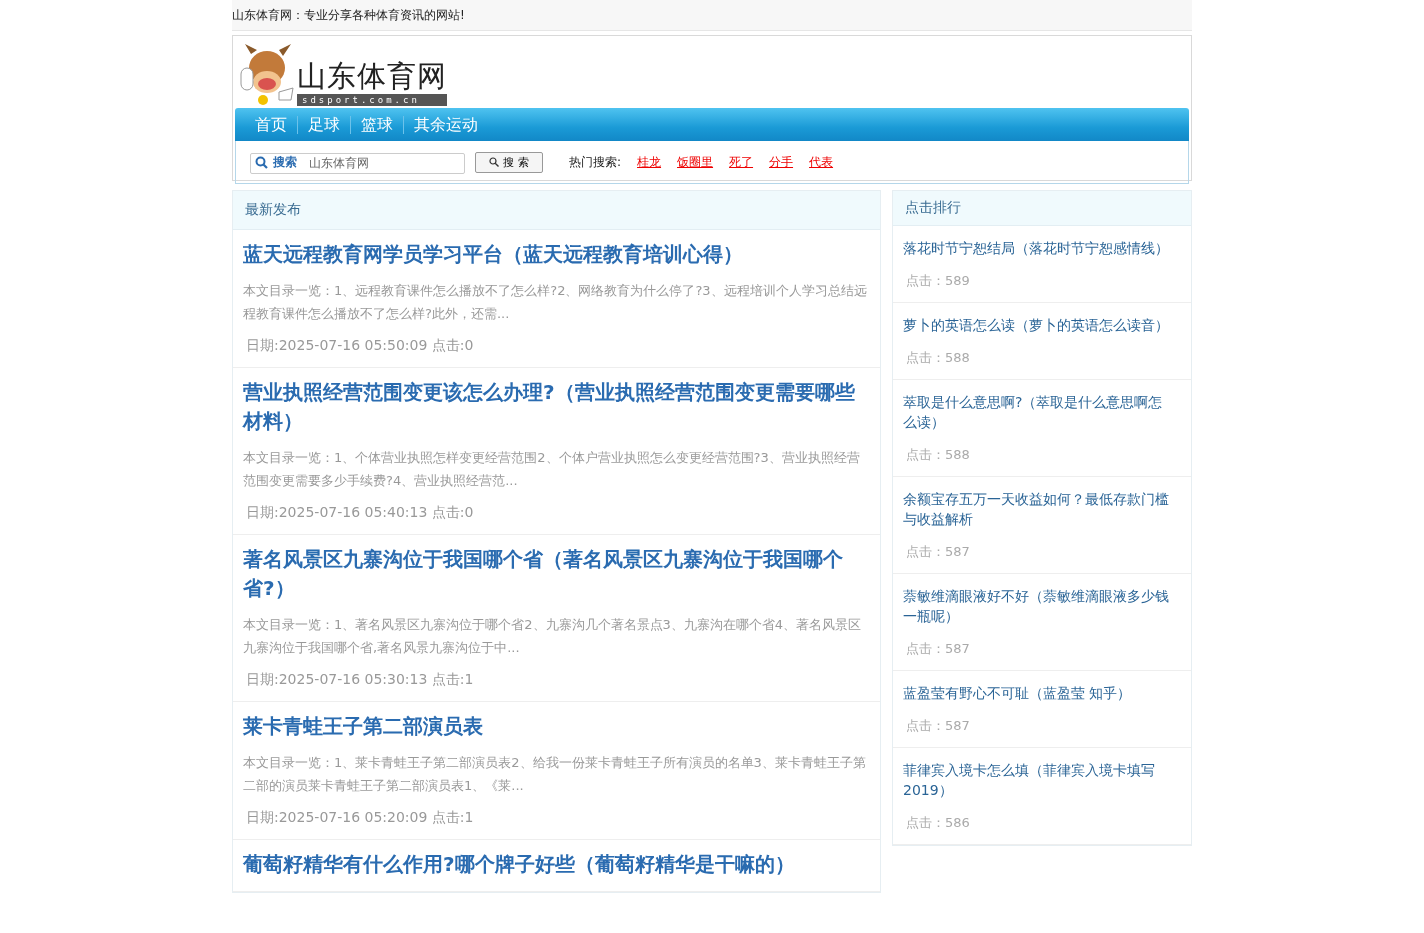 This screenshot has height=933, width=1424. What do you see at coordinates (938, 823) in the screenshot?
I see `click-count: 点击：586` at bounding box center [938, 823].